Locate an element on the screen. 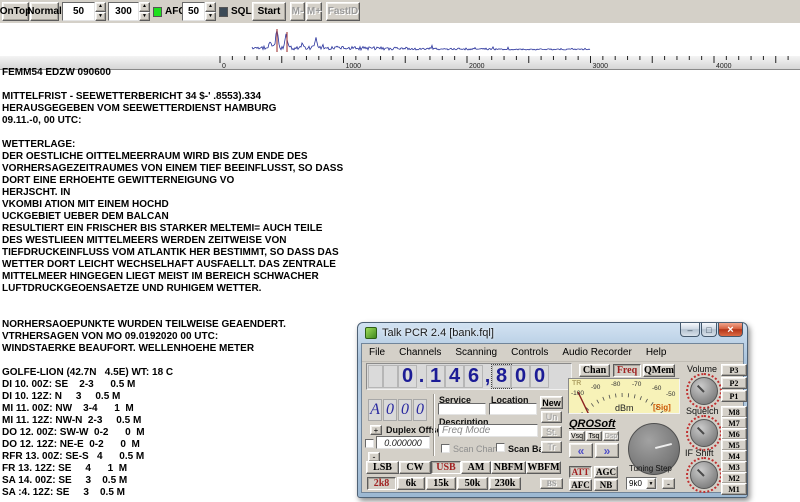 Image resolution: width=800 pixels, height=502 pixels. usb-button: USB is located at coordinates (446, 467).